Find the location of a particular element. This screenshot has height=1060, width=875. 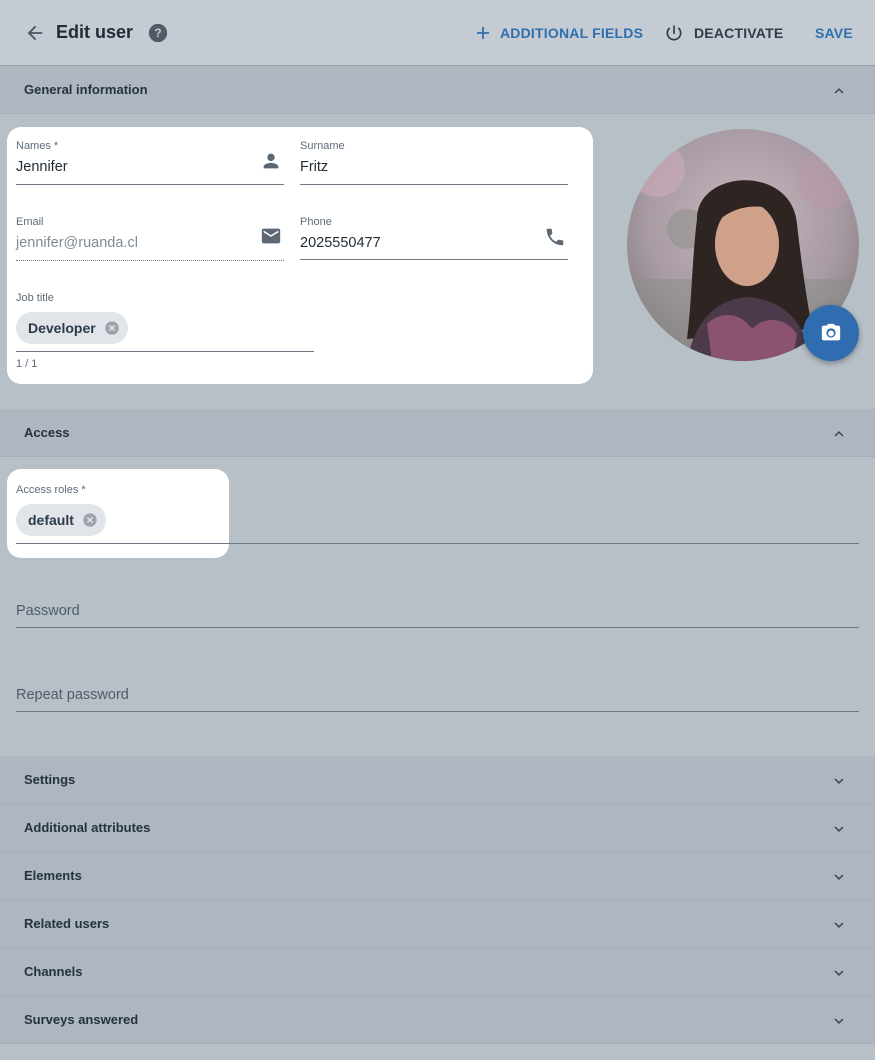

job-title-chip: Developer is located at coordinates (72, 328).